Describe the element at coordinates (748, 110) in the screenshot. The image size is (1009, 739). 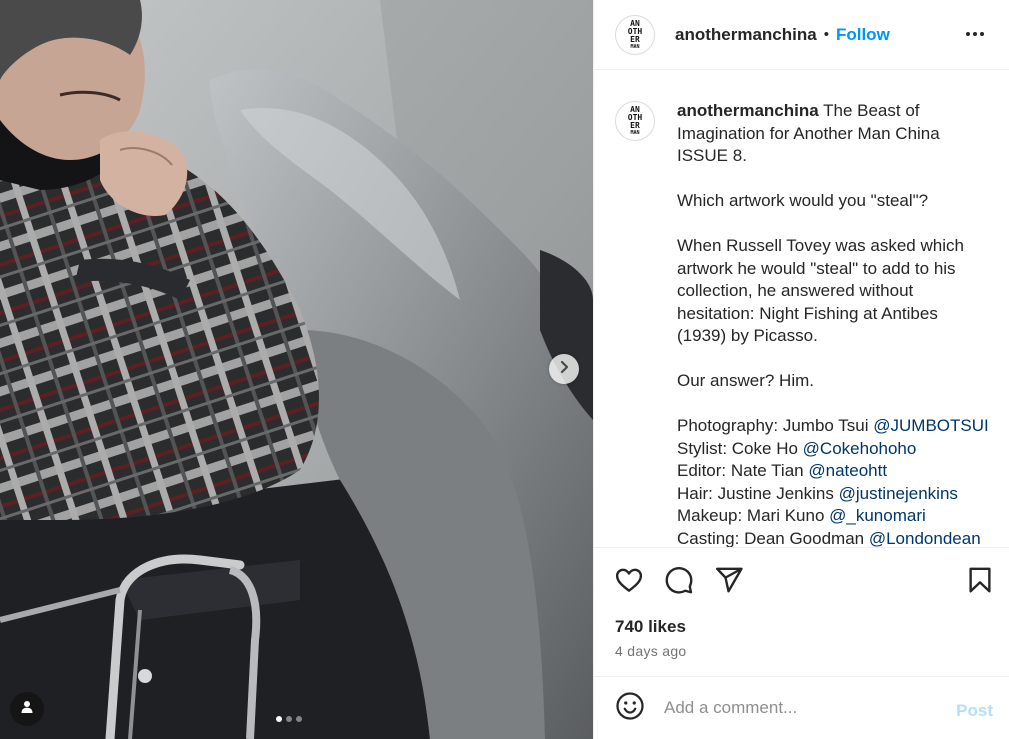
I see `caption-username: anothermanchina` at that location.